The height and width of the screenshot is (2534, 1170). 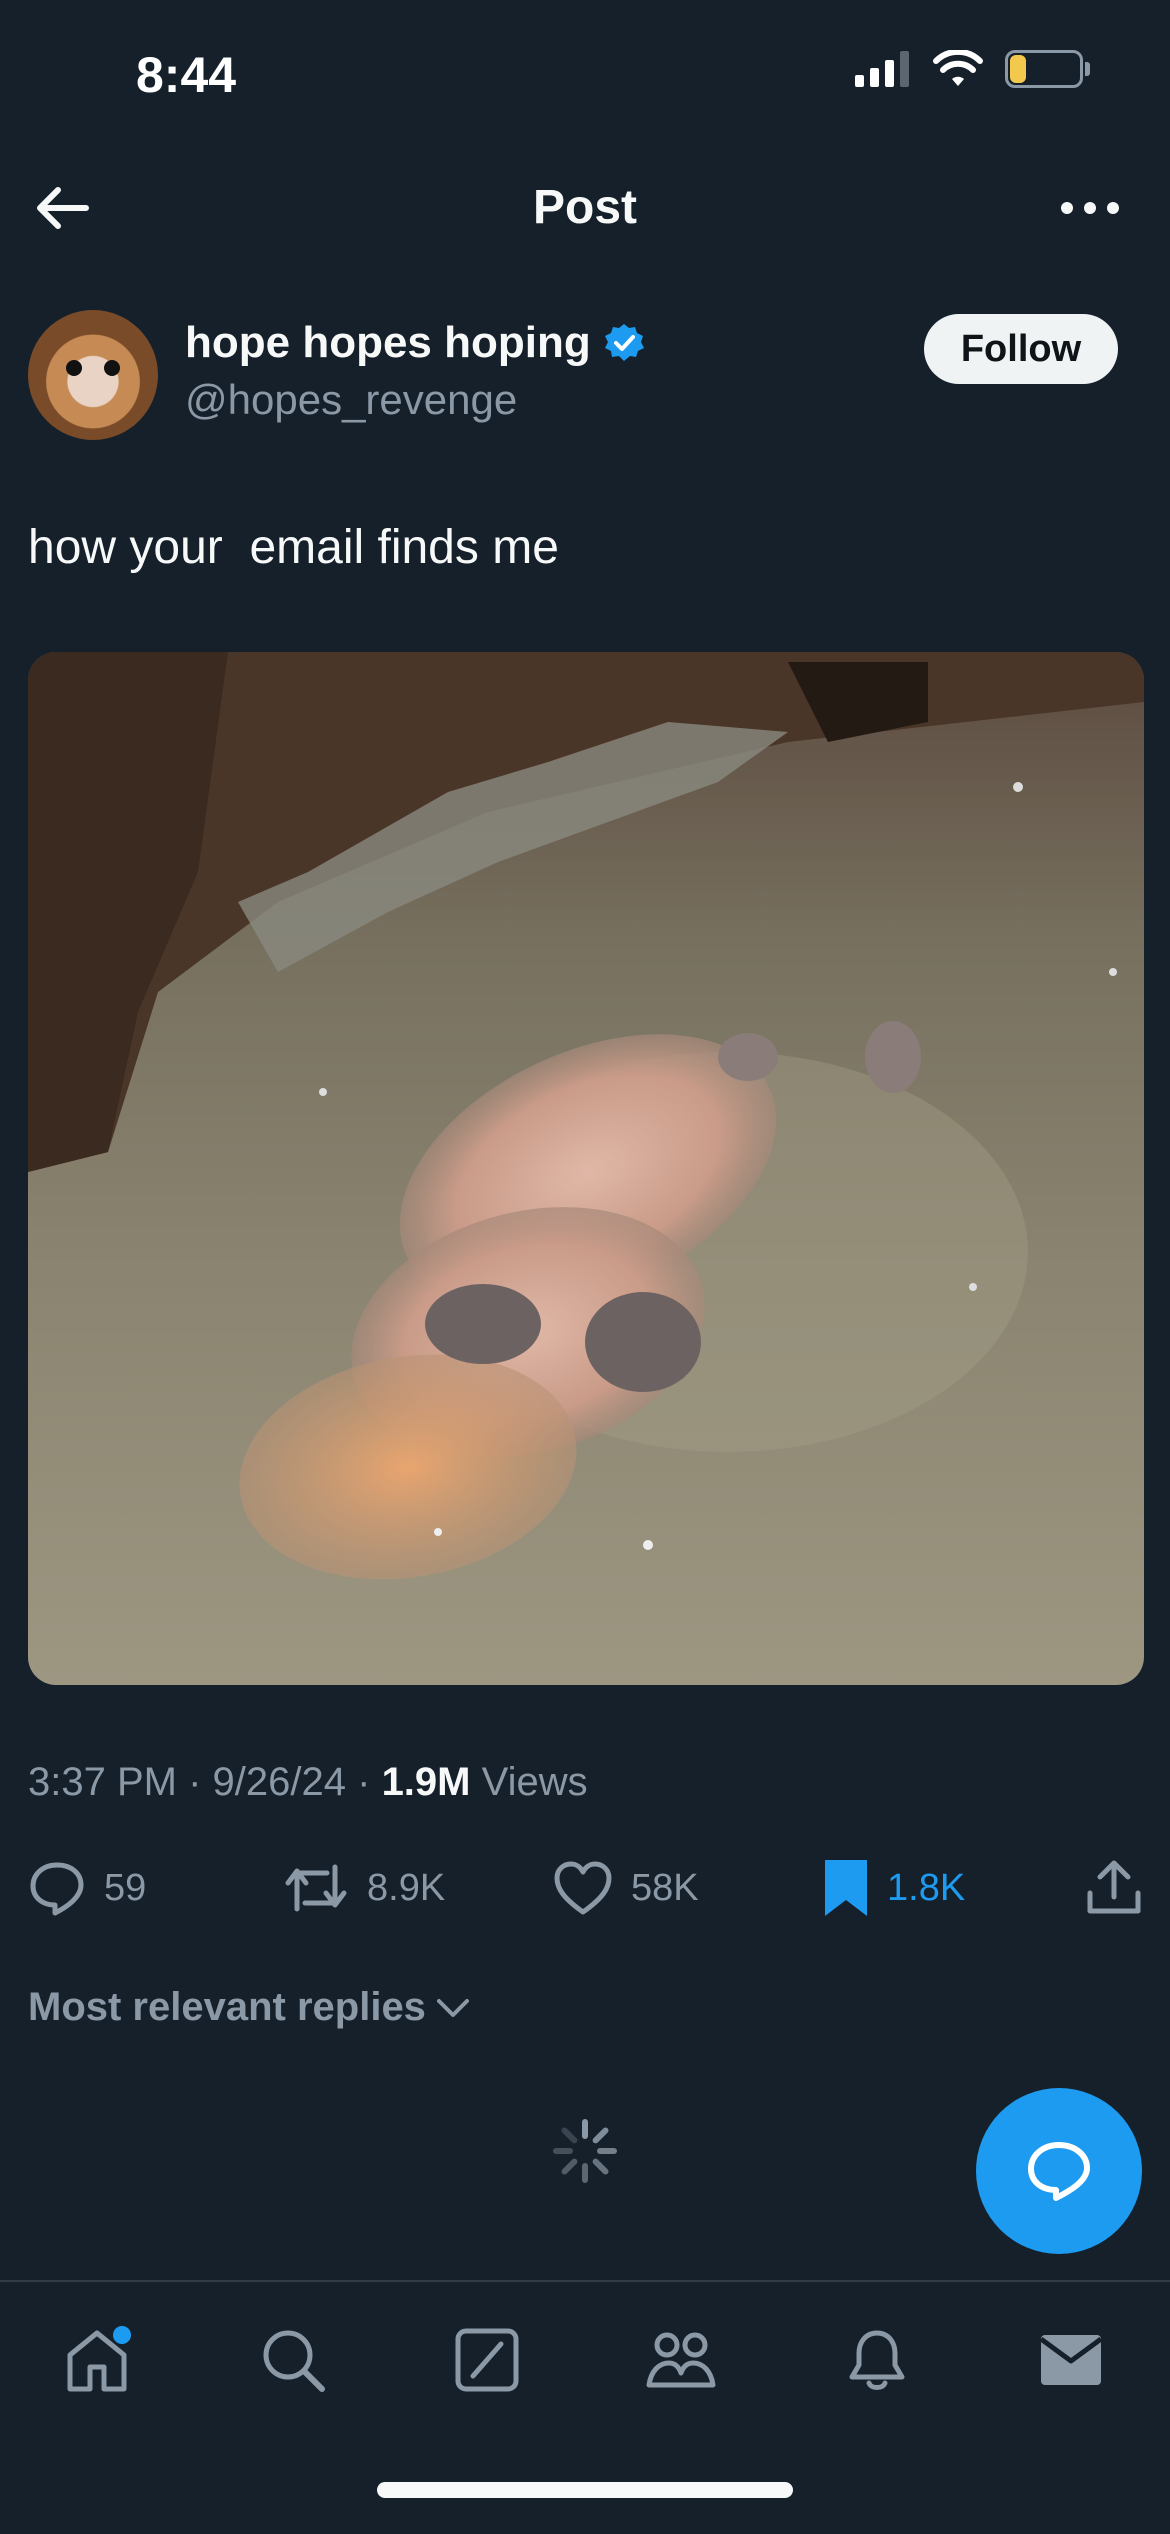 What do you see at coordinates (279, 1782) in the screenshot?
I see `post-date: 9/26/24` at bounding box center [279, 1782].